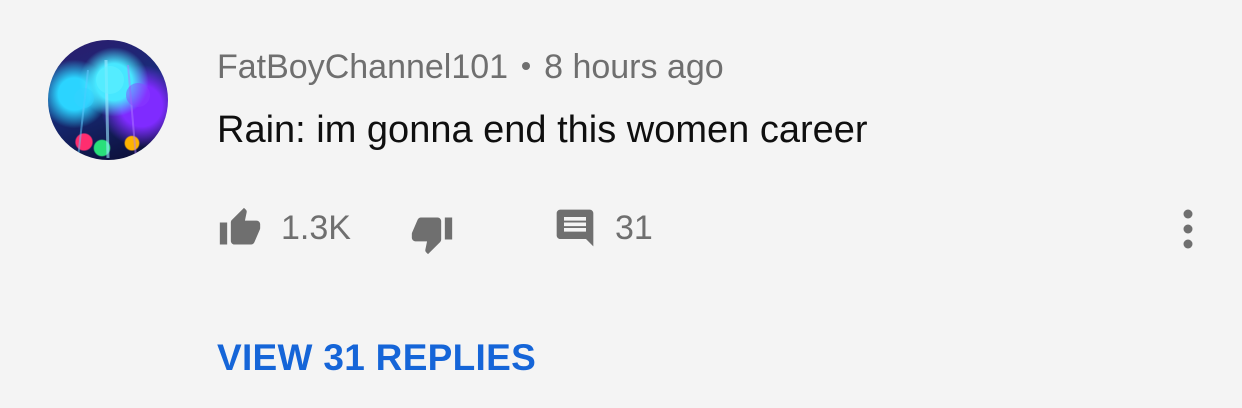 The height and width of the screenshot is (408, 1242). I want to click on separator-dot, so click(526, 66).